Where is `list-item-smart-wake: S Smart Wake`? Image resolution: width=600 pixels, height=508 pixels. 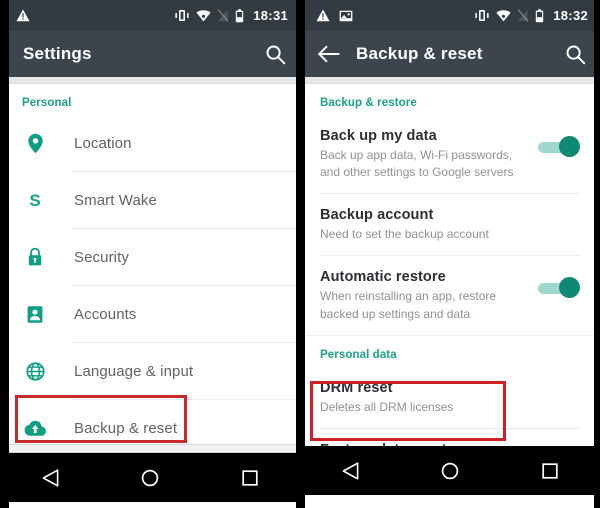 list-item-smart-wake: S Smart Wake is located at coordinates (150, 200).